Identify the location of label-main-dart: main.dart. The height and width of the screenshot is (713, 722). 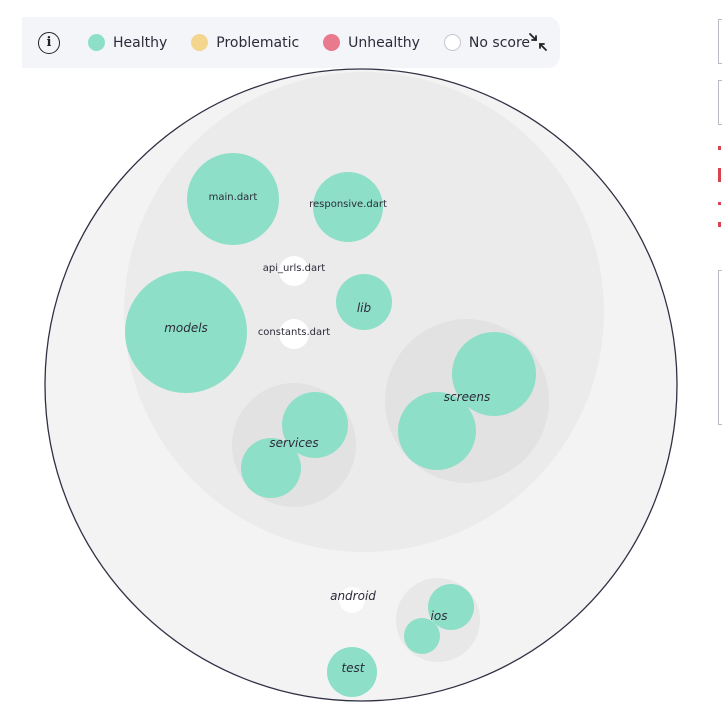
(233, 197).